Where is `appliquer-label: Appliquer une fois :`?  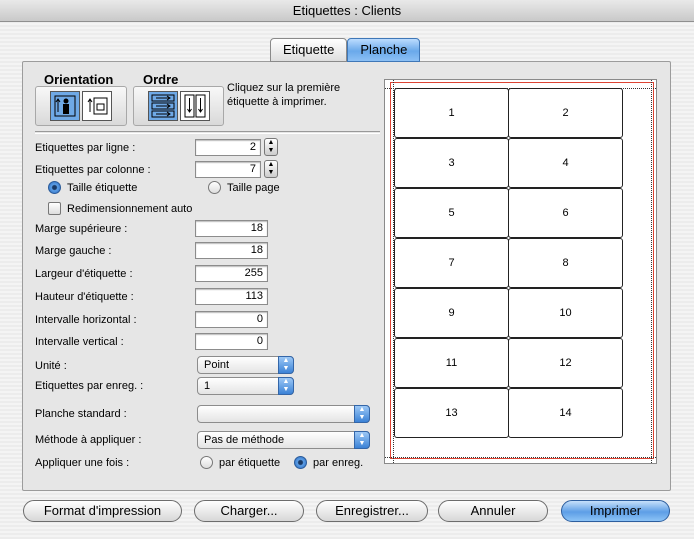 appliquer-label: Appliquer une fois : is located at coordinates (82, 463).